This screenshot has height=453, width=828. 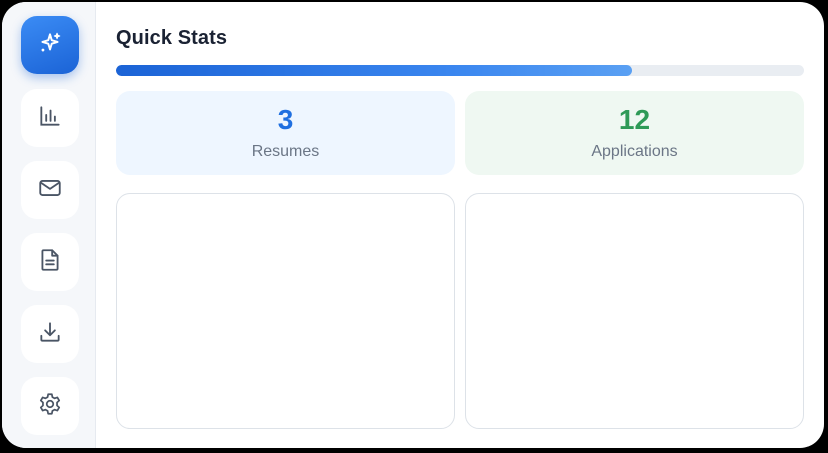 I want to click on sidebar-item-settings, so click(x=50, y=406).